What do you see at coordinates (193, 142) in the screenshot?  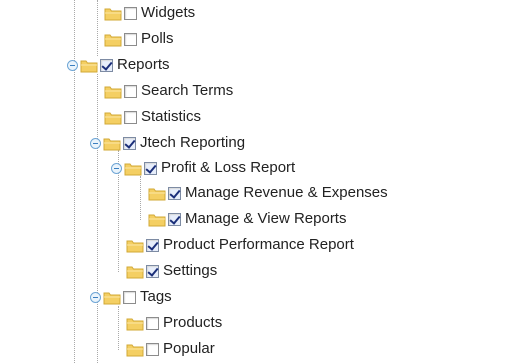 I see `tree-item-label: Jtech Reporting` at bounding box center [193, 142].